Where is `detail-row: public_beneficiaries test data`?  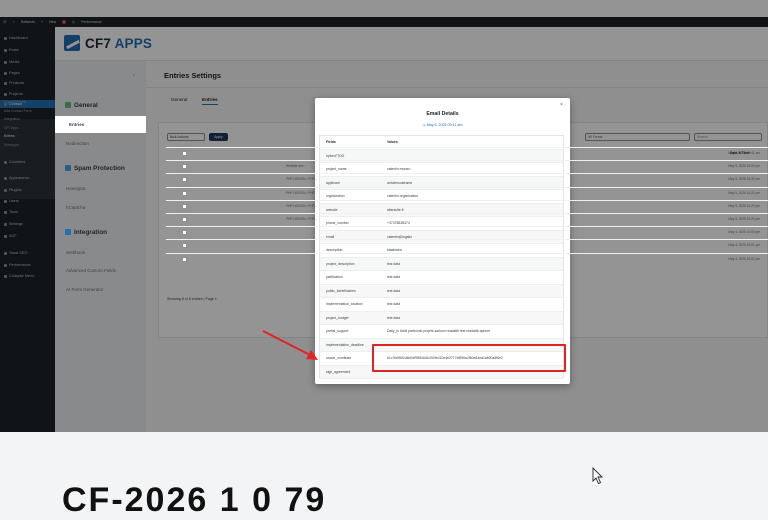
detail-row: public_beneficiaries test data is located at coordinates (441, 291).